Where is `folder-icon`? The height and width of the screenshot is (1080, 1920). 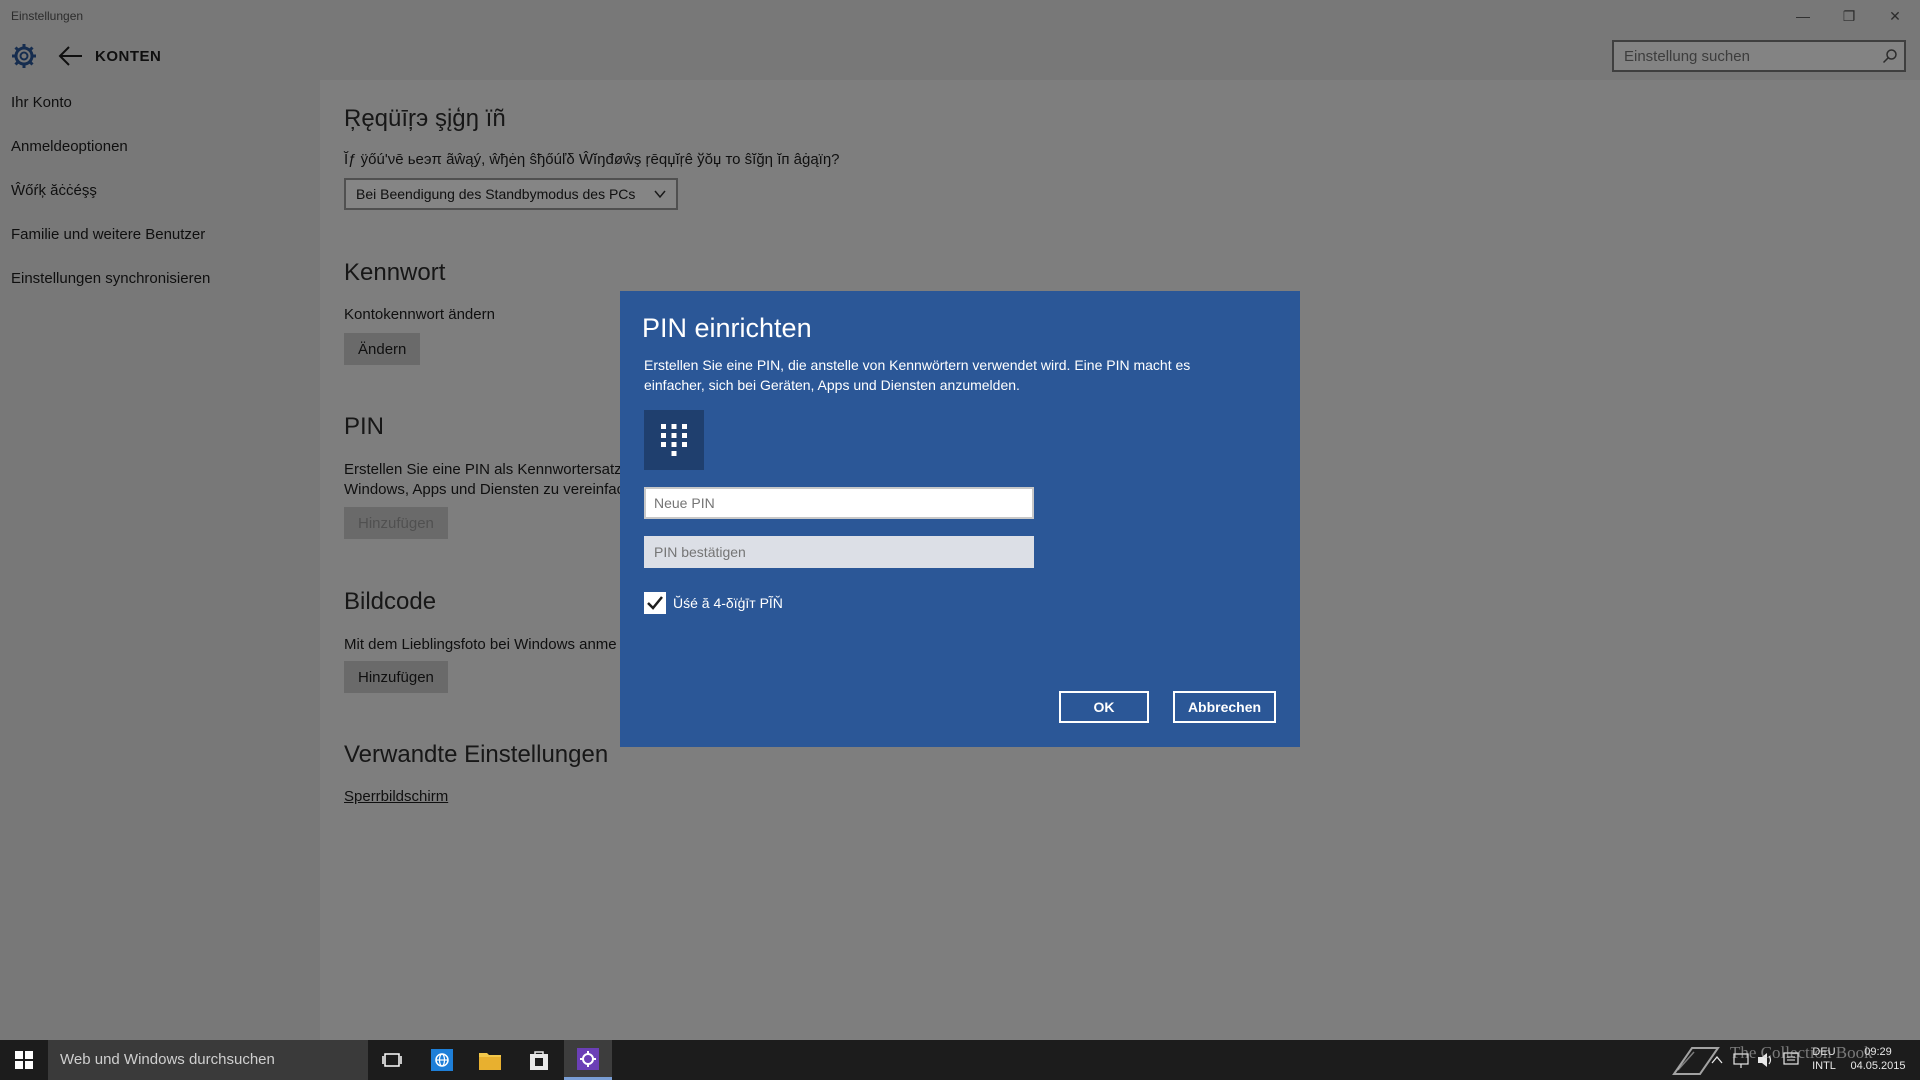
folder-icon is located at coordinates (490, 1061).